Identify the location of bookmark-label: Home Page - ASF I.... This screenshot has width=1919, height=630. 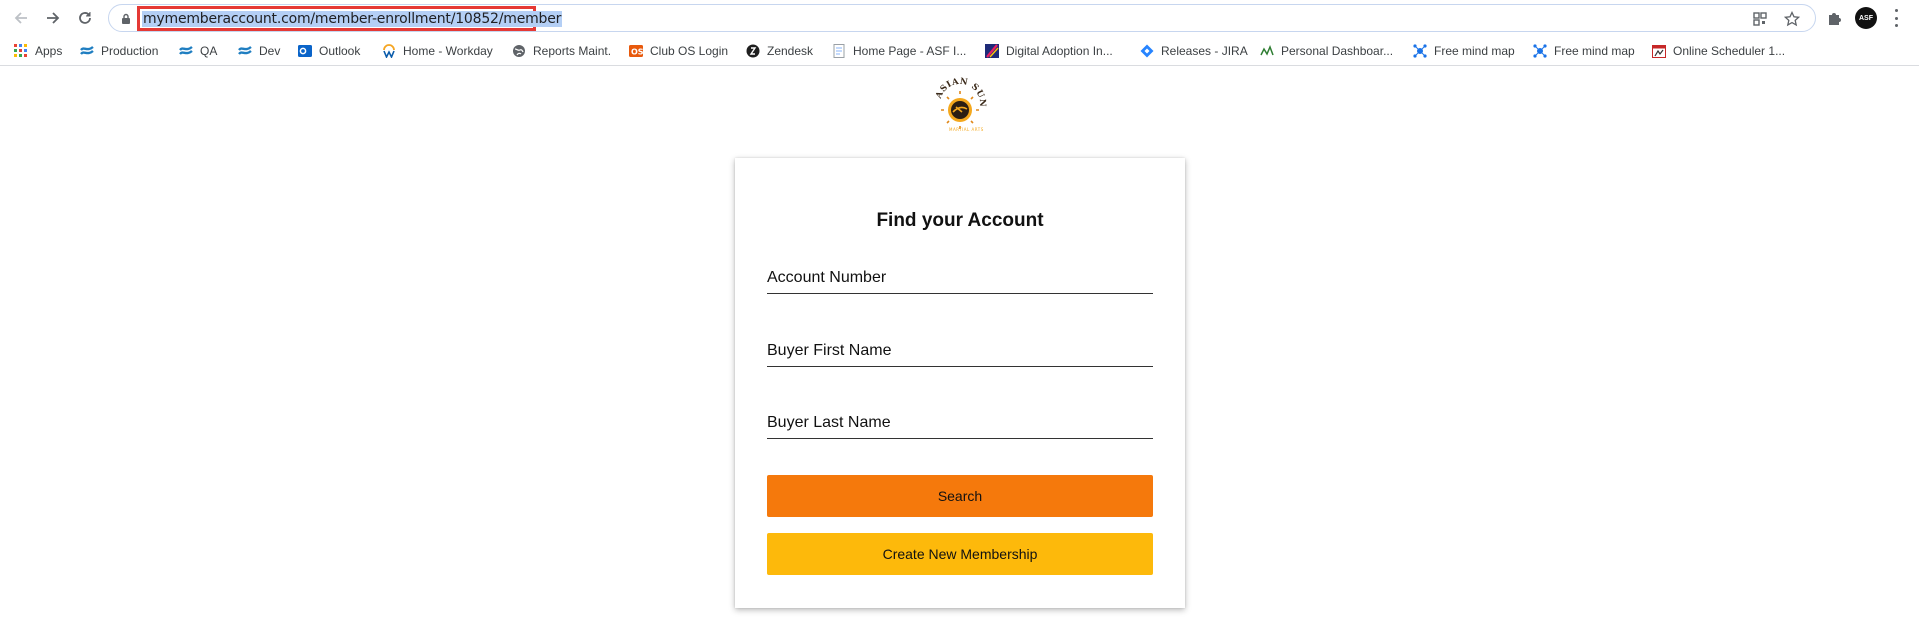
(910, 51).